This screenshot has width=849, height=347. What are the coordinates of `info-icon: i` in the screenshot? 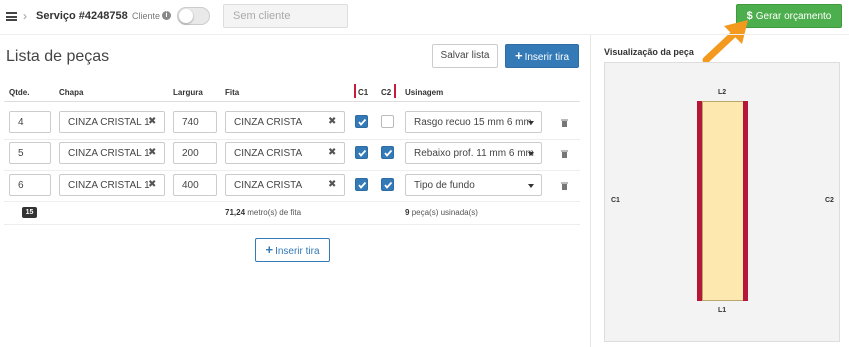 It's located at (166, 15).